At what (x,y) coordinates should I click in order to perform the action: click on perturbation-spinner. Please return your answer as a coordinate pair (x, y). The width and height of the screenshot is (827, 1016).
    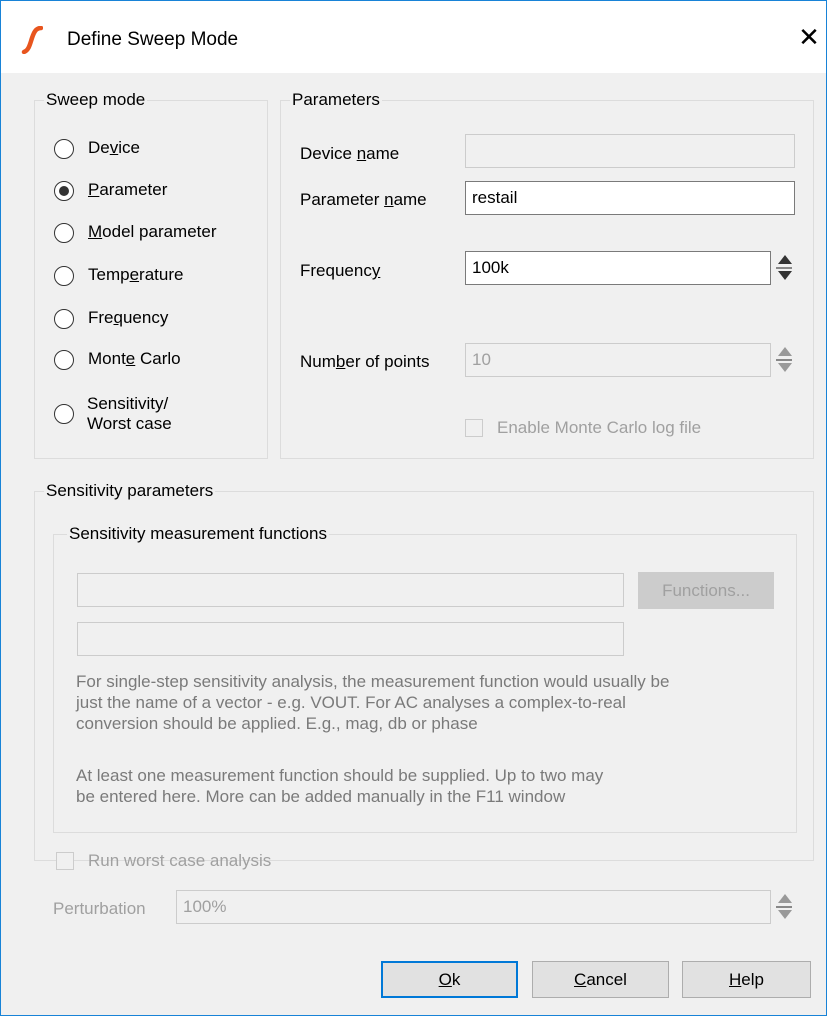
    Looking at the image, I should click on (784, 907).